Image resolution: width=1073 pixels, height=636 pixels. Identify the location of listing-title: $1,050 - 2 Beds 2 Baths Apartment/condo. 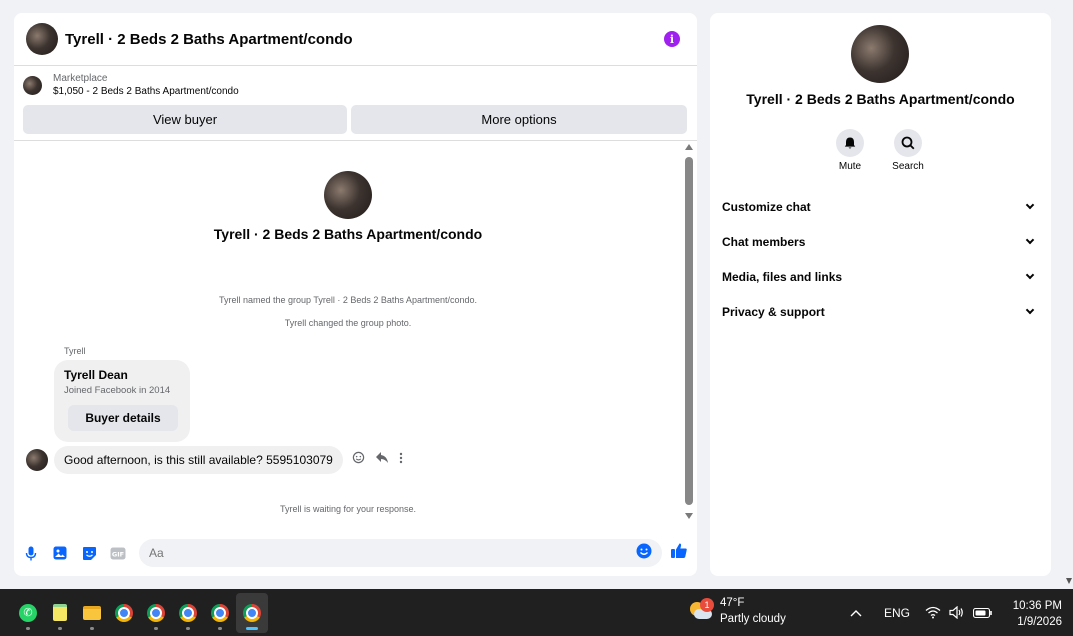
(146, 91).